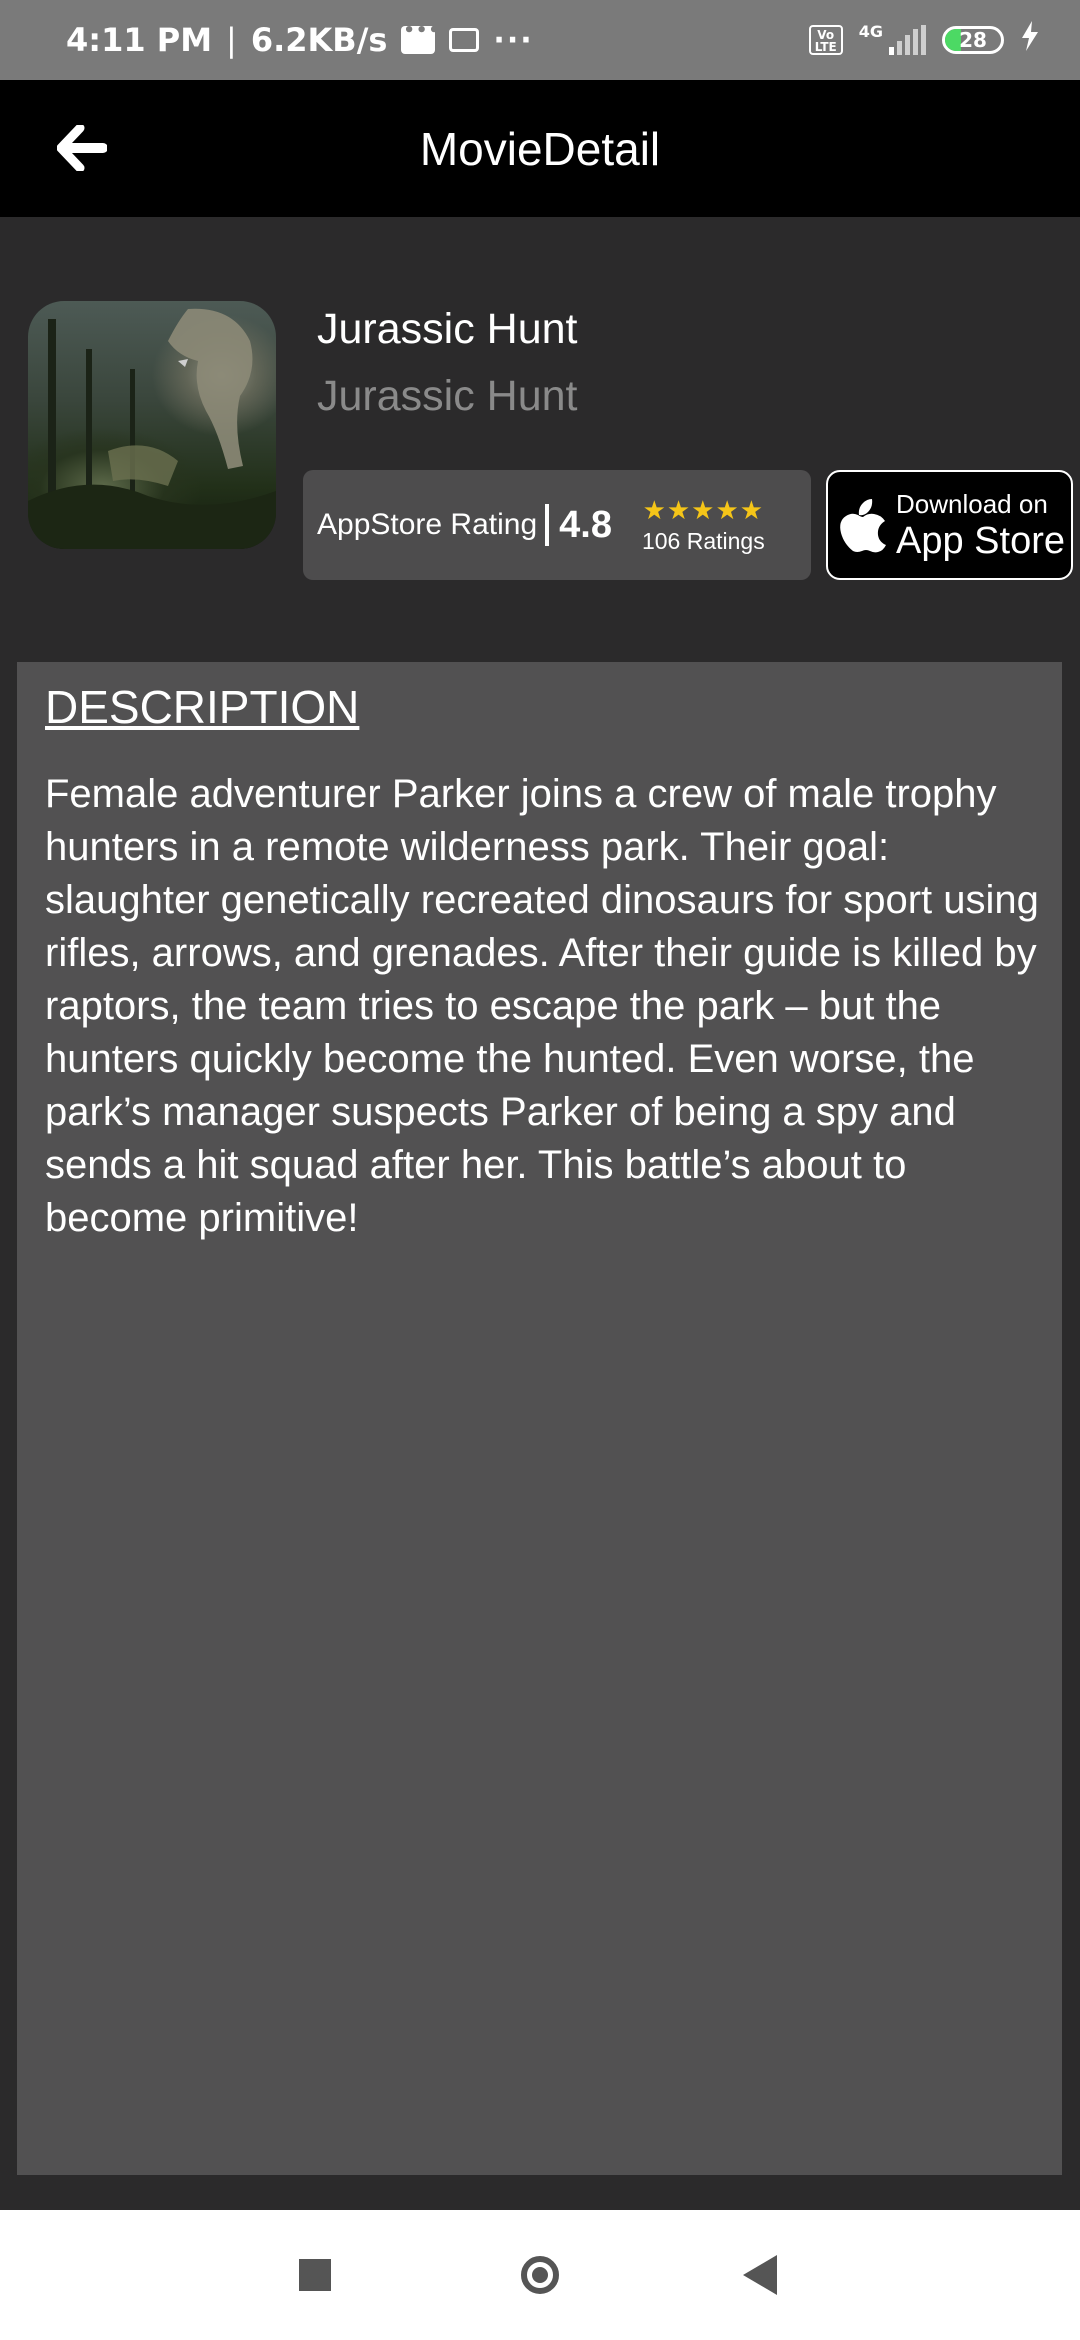  Describe the element at coordinates (825, 40) in the screenshot. I see `volte-icon: Vo LTE` at that location.